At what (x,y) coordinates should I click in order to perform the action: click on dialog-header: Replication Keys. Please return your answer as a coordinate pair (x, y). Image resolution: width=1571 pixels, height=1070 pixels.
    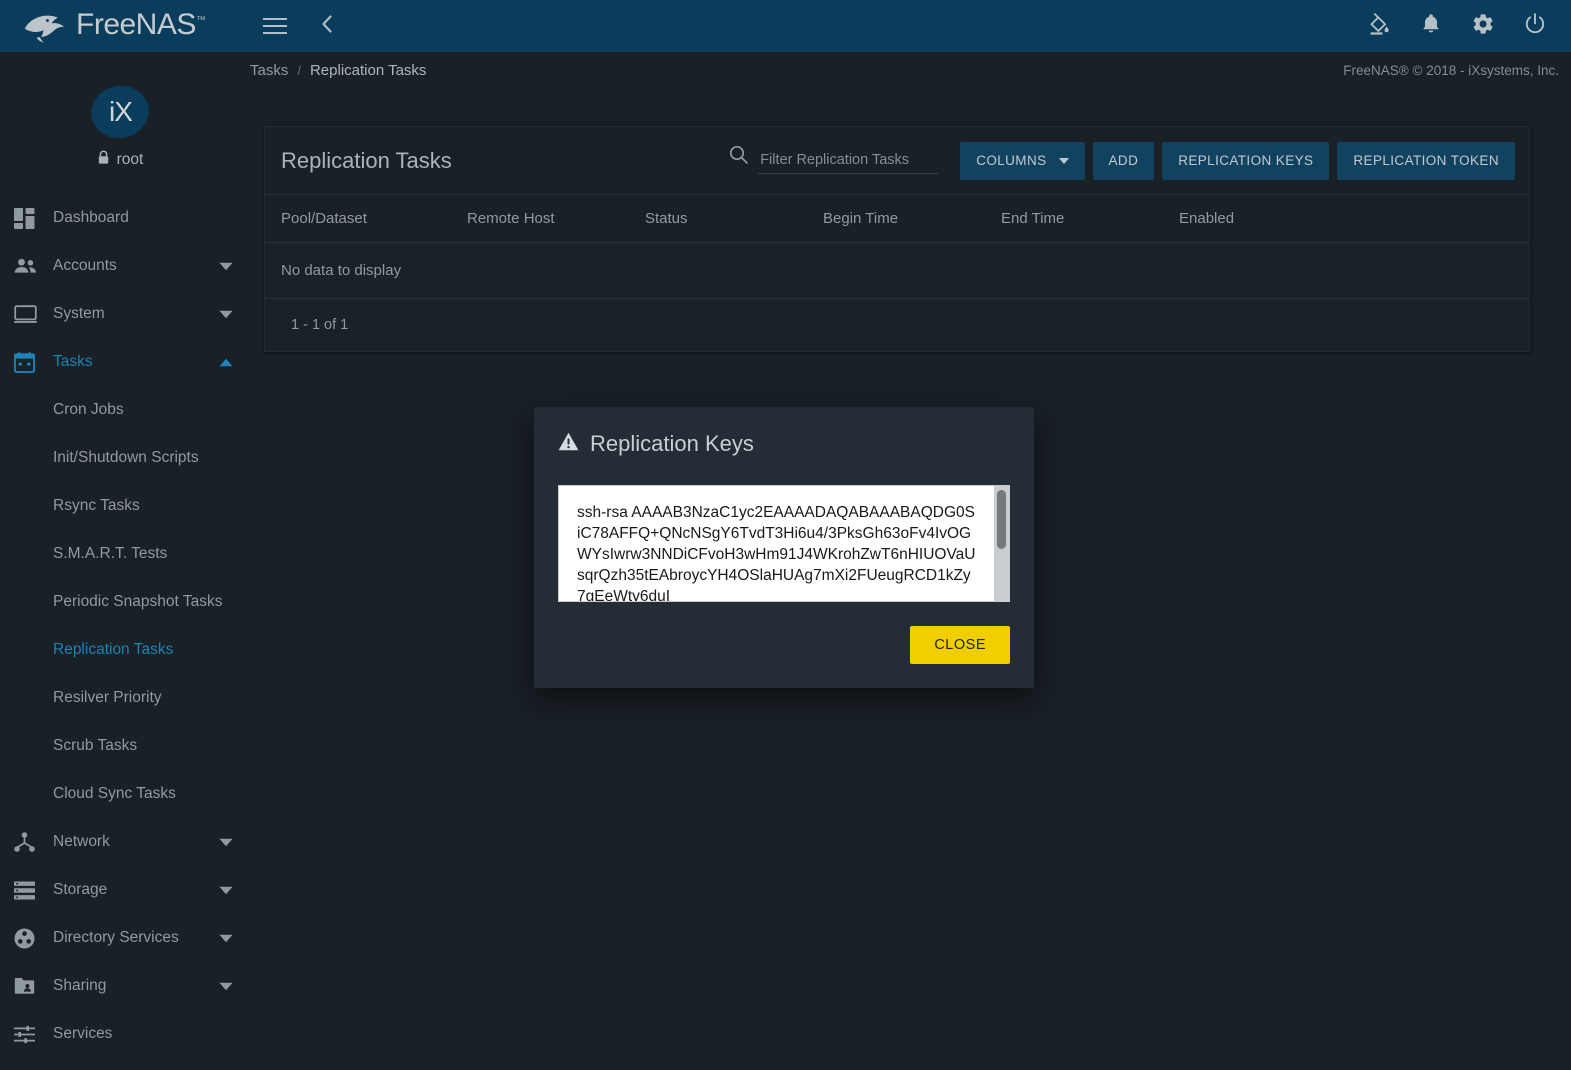
    Looking at the image, I should click on (784, 444).